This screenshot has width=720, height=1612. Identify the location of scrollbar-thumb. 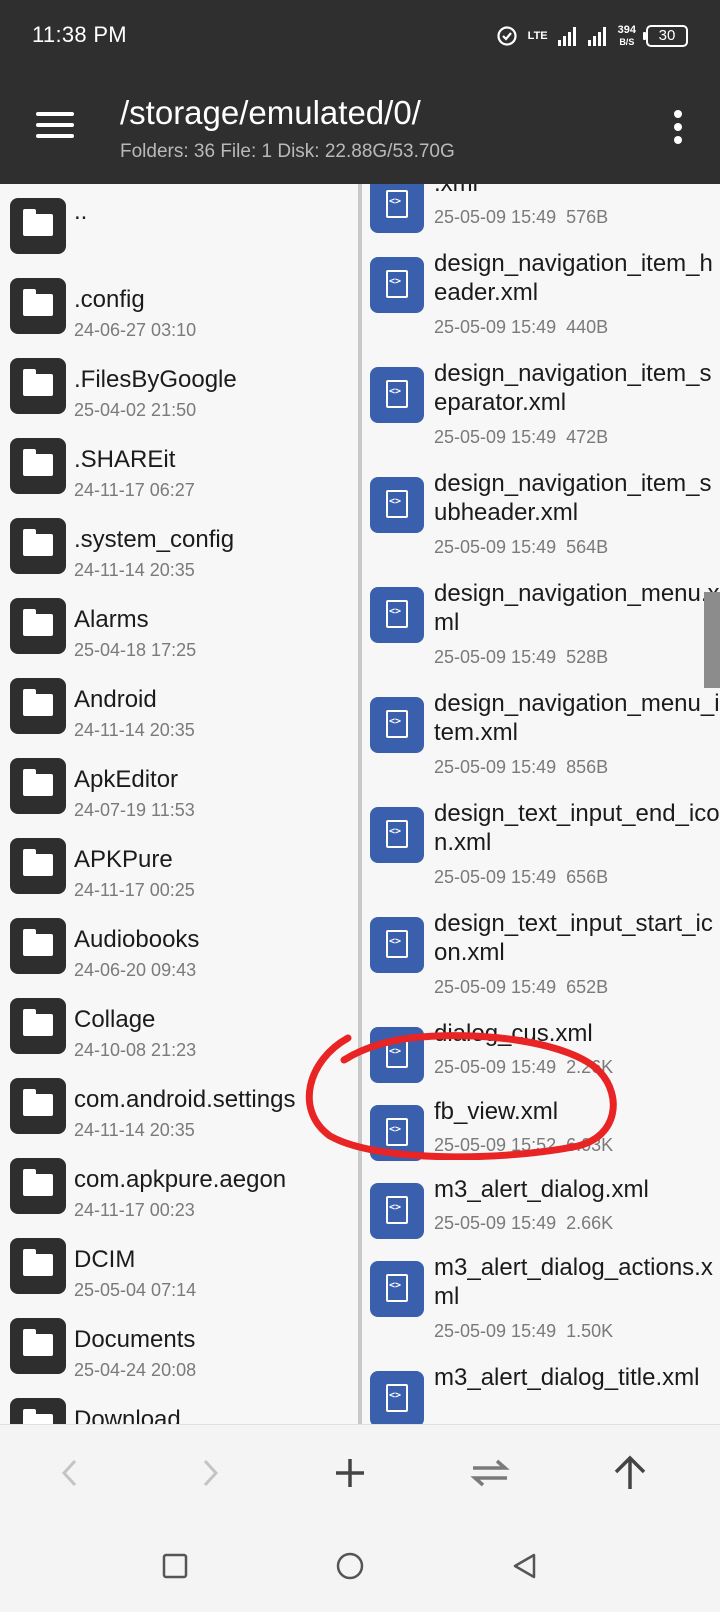
(712, 640).